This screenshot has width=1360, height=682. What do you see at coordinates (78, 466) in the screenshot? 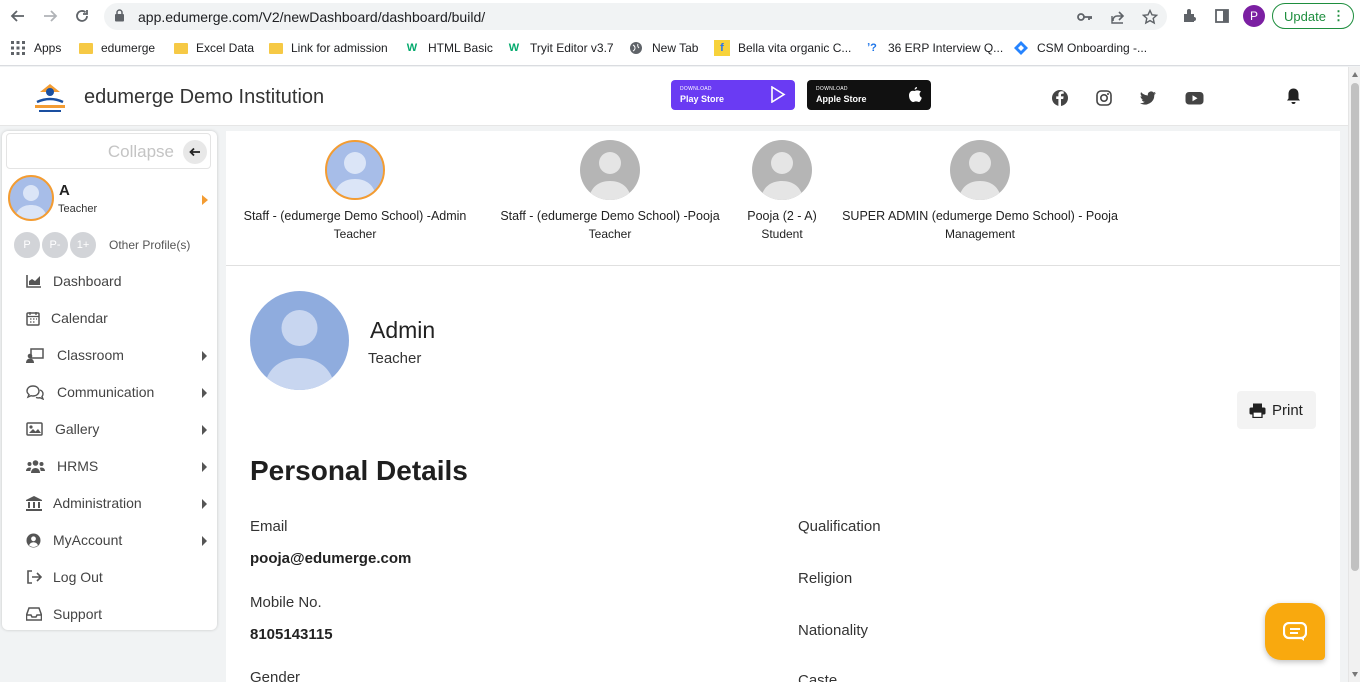
I see `sidebar-item-label: HRMS` at bounding box center [78, 466].